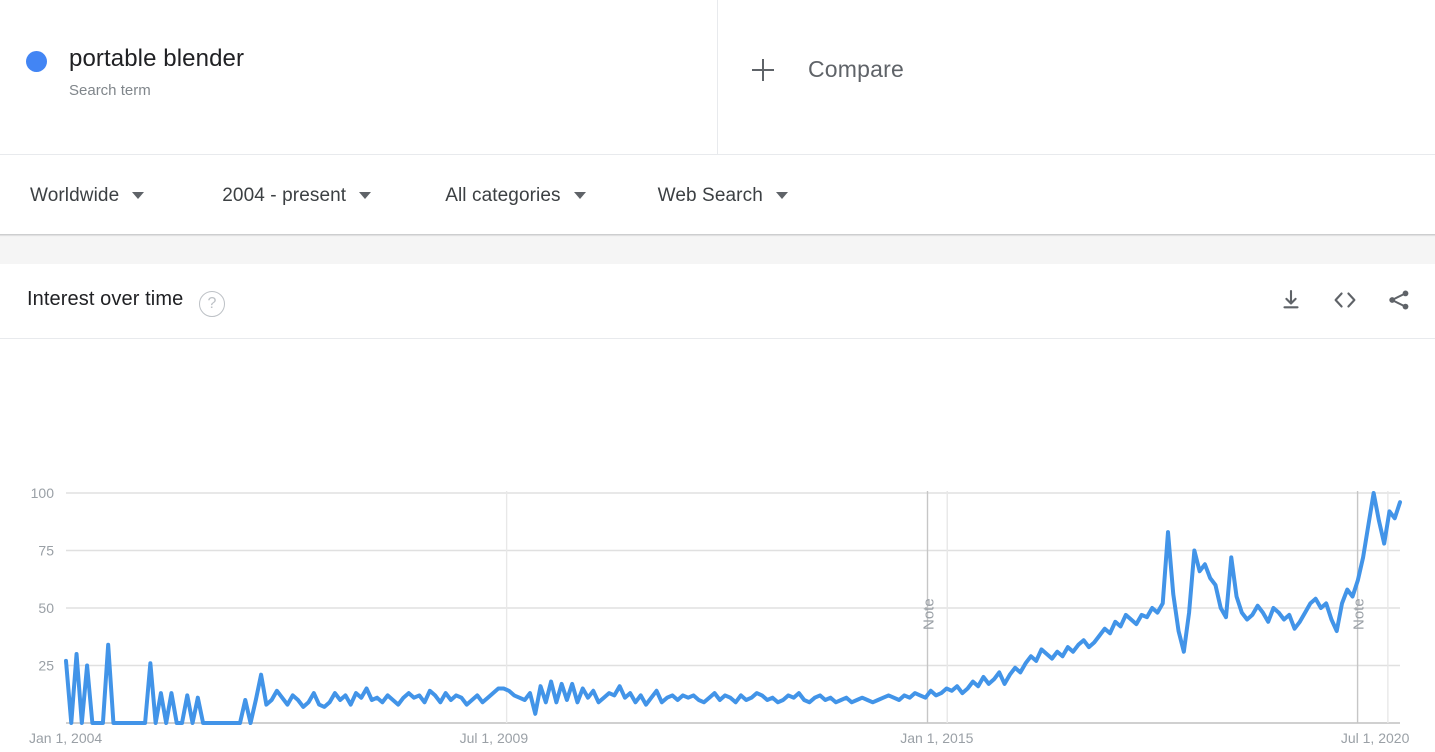 Image resolution: width=1435 pixels, height=752 pixels. I want to click on x-tick-label: Jul 1, 2020, so click(1375, 738).